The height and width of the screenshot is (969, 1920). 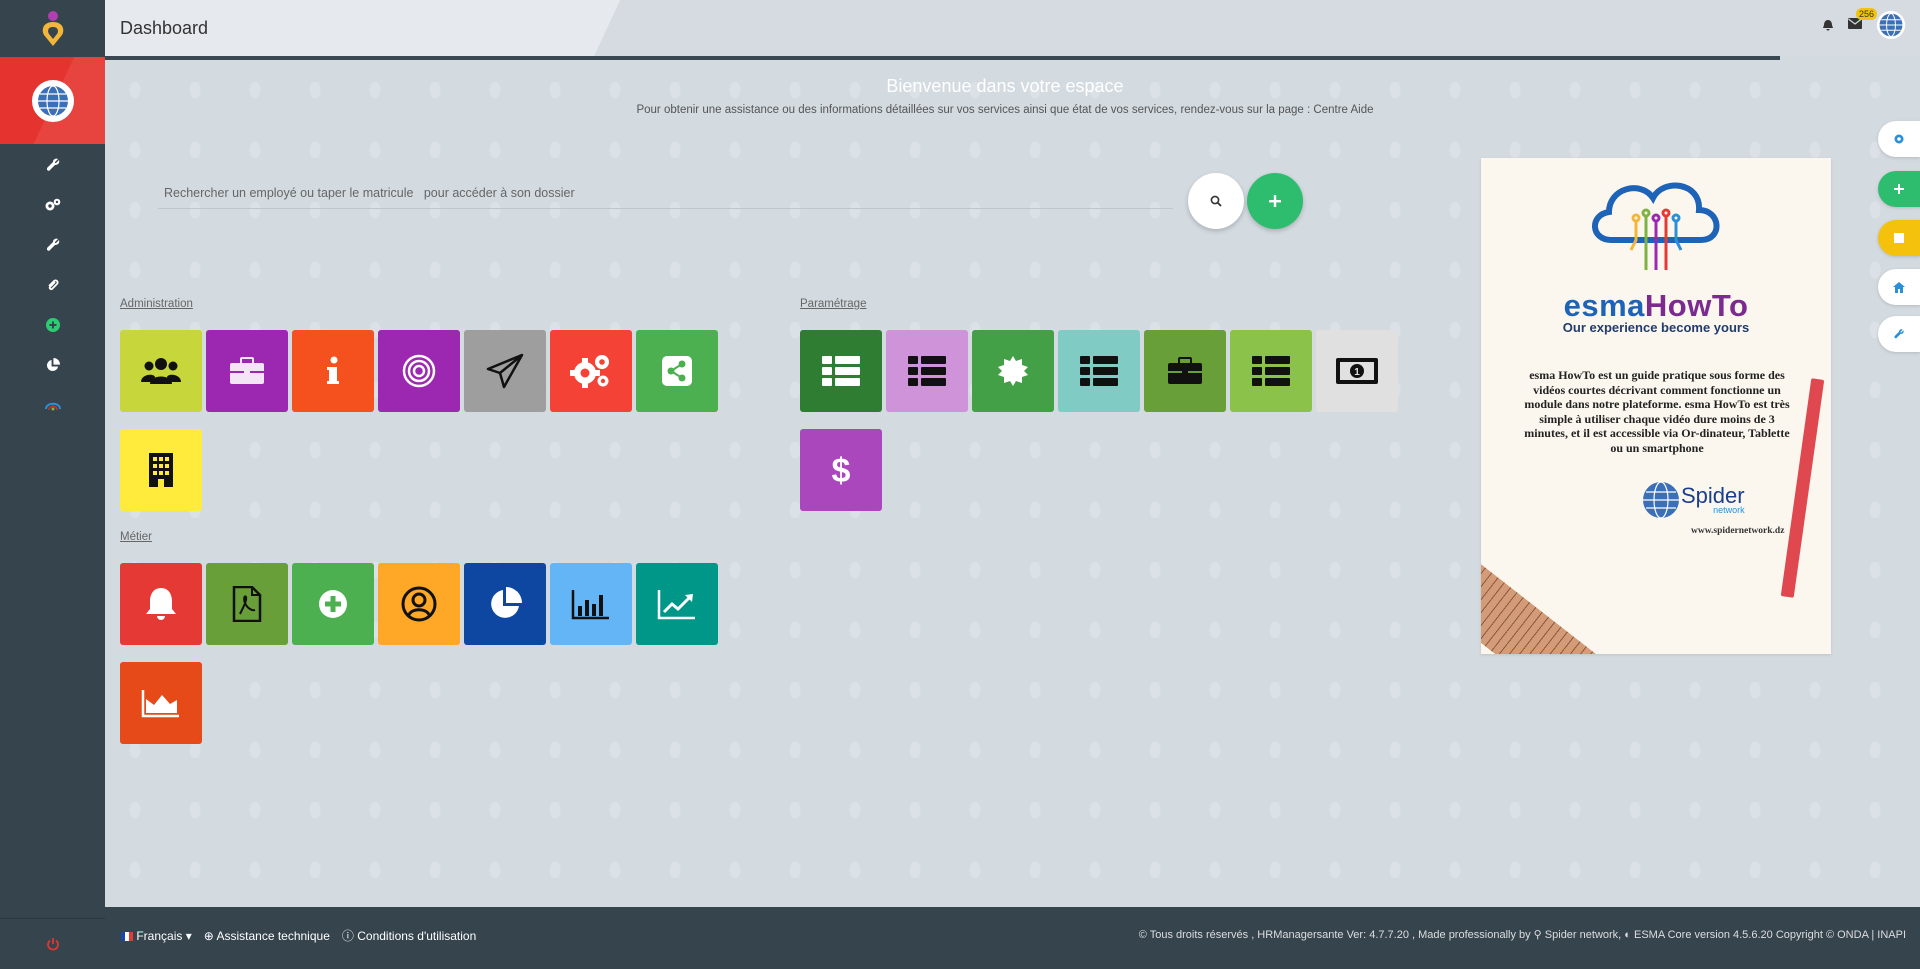 I want to click on sidebar-item-attachments, so click(x=52, y=285).